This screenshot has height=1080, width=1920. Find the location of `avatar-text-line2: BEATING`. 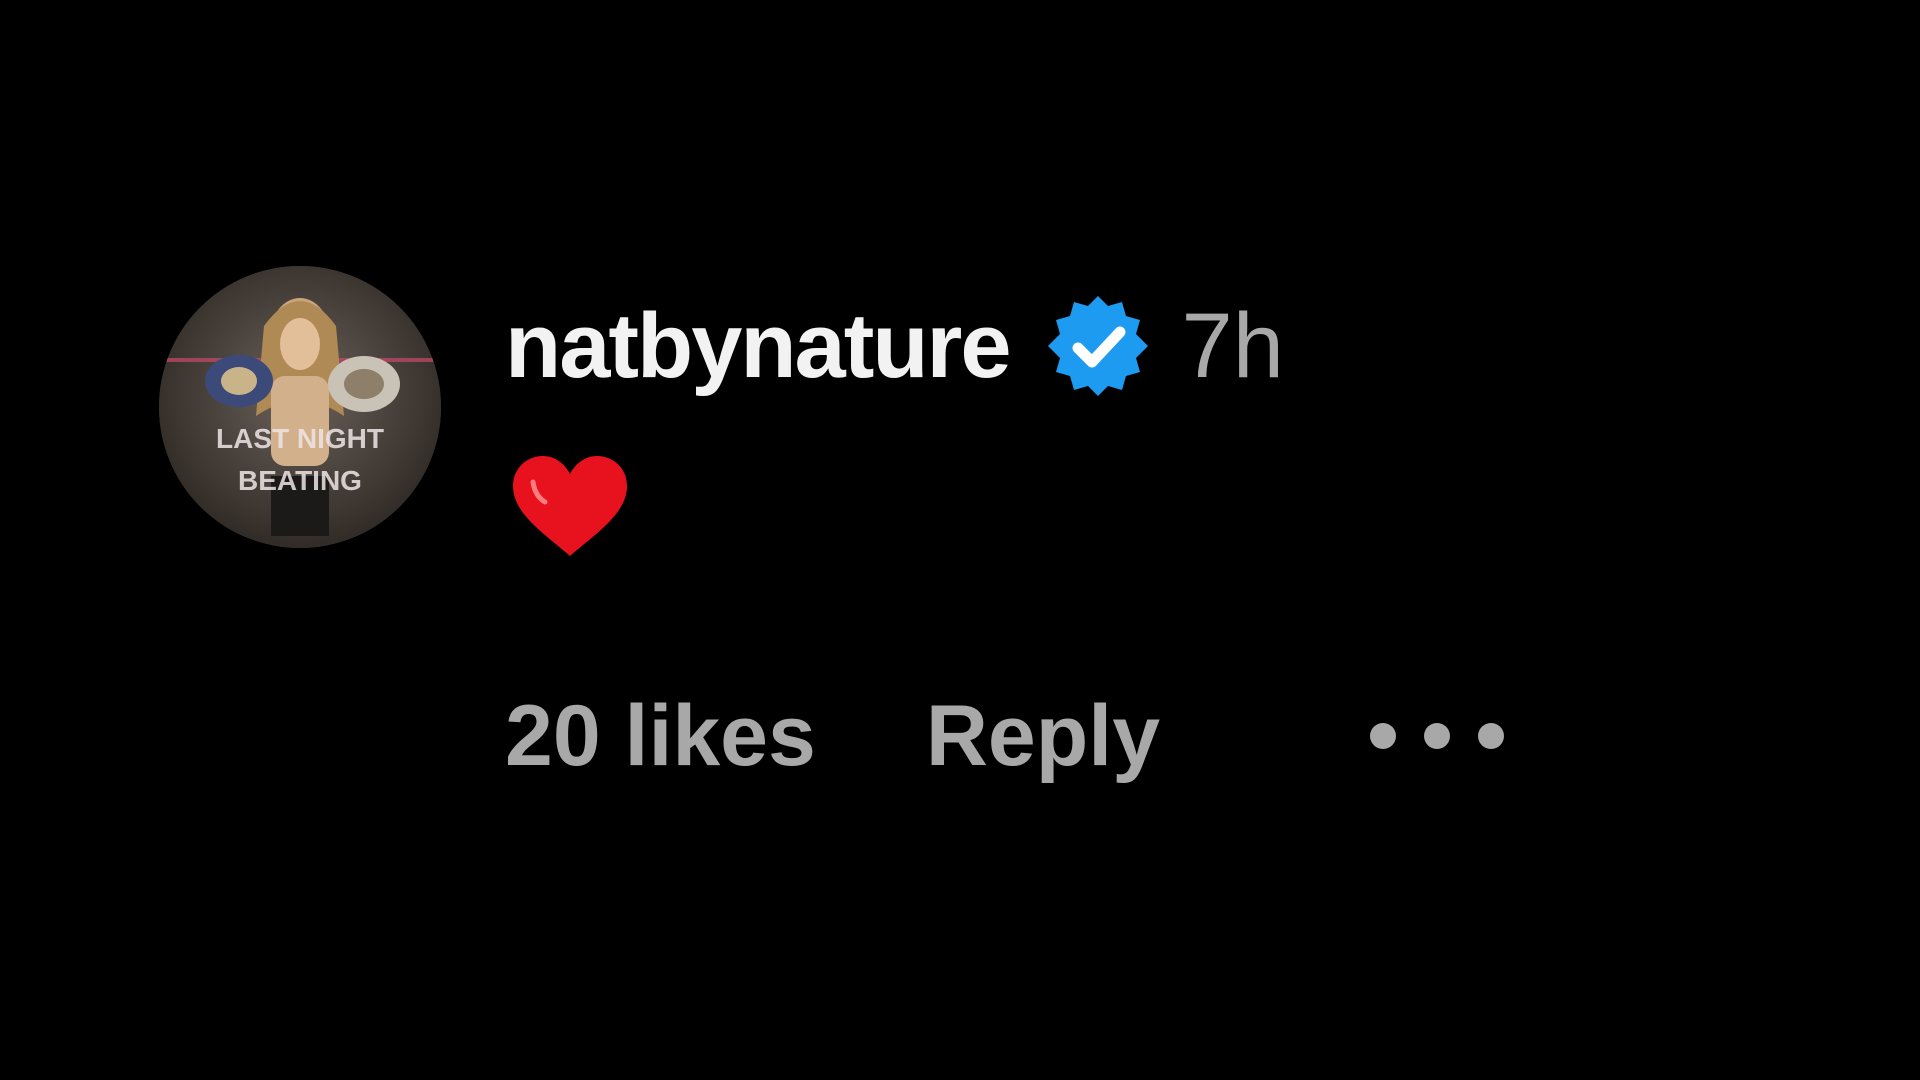

avatar-text-line2: BEATING is located at coordinates (300, 480).